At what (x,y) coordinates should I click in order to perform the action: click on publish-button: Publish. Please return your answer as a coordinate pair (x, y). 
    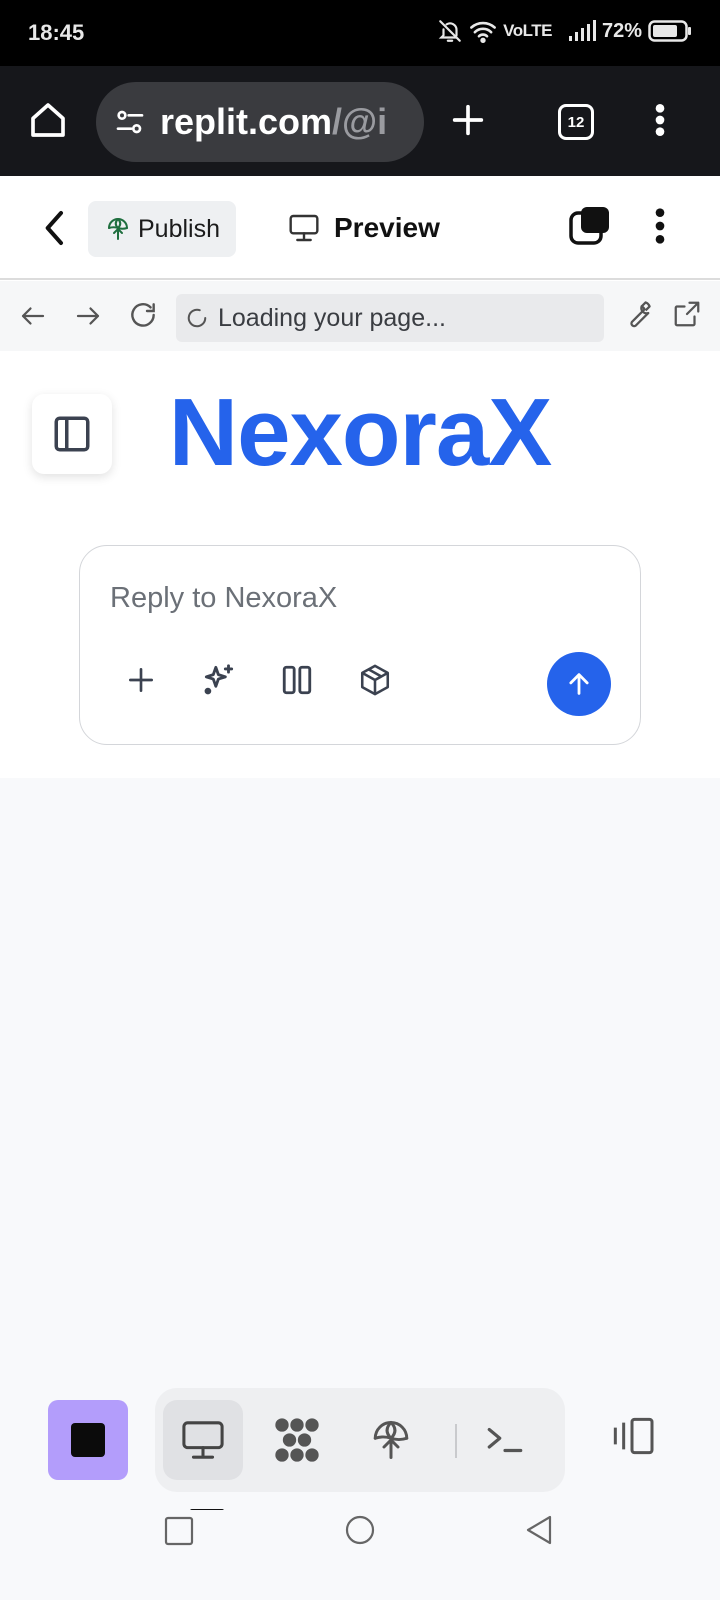
    Looking at the image, I should click on (162, 229).